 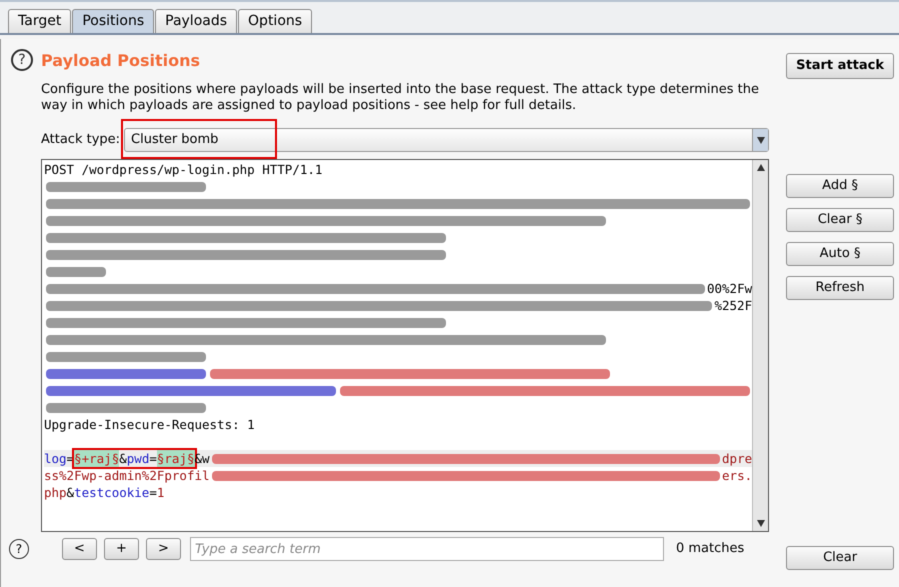 I want to click on code-text: pwd, so click(x=138, y=458).